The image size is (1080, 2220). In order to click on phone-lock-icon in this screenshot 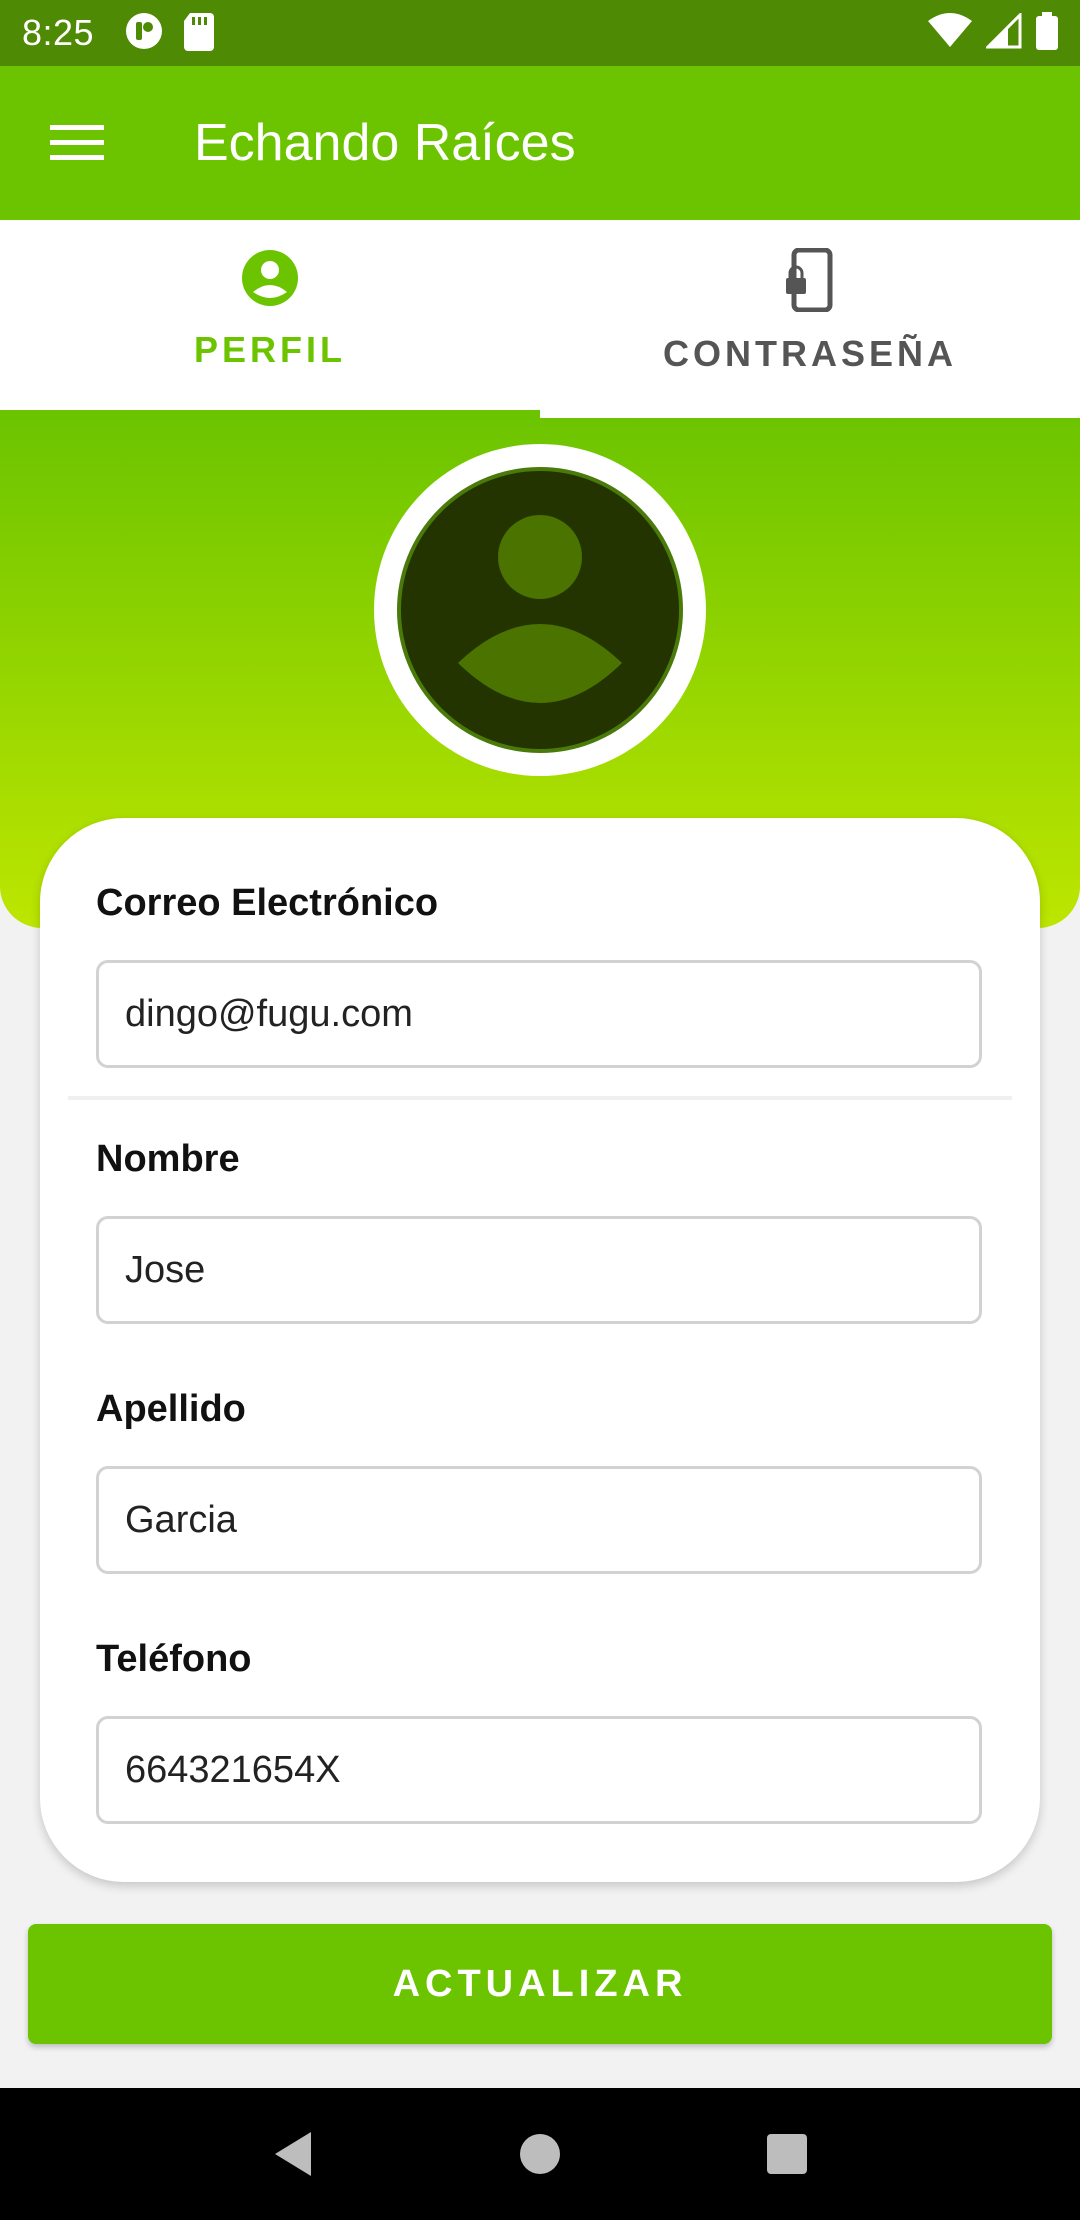, I will do `click(810, 282)`.